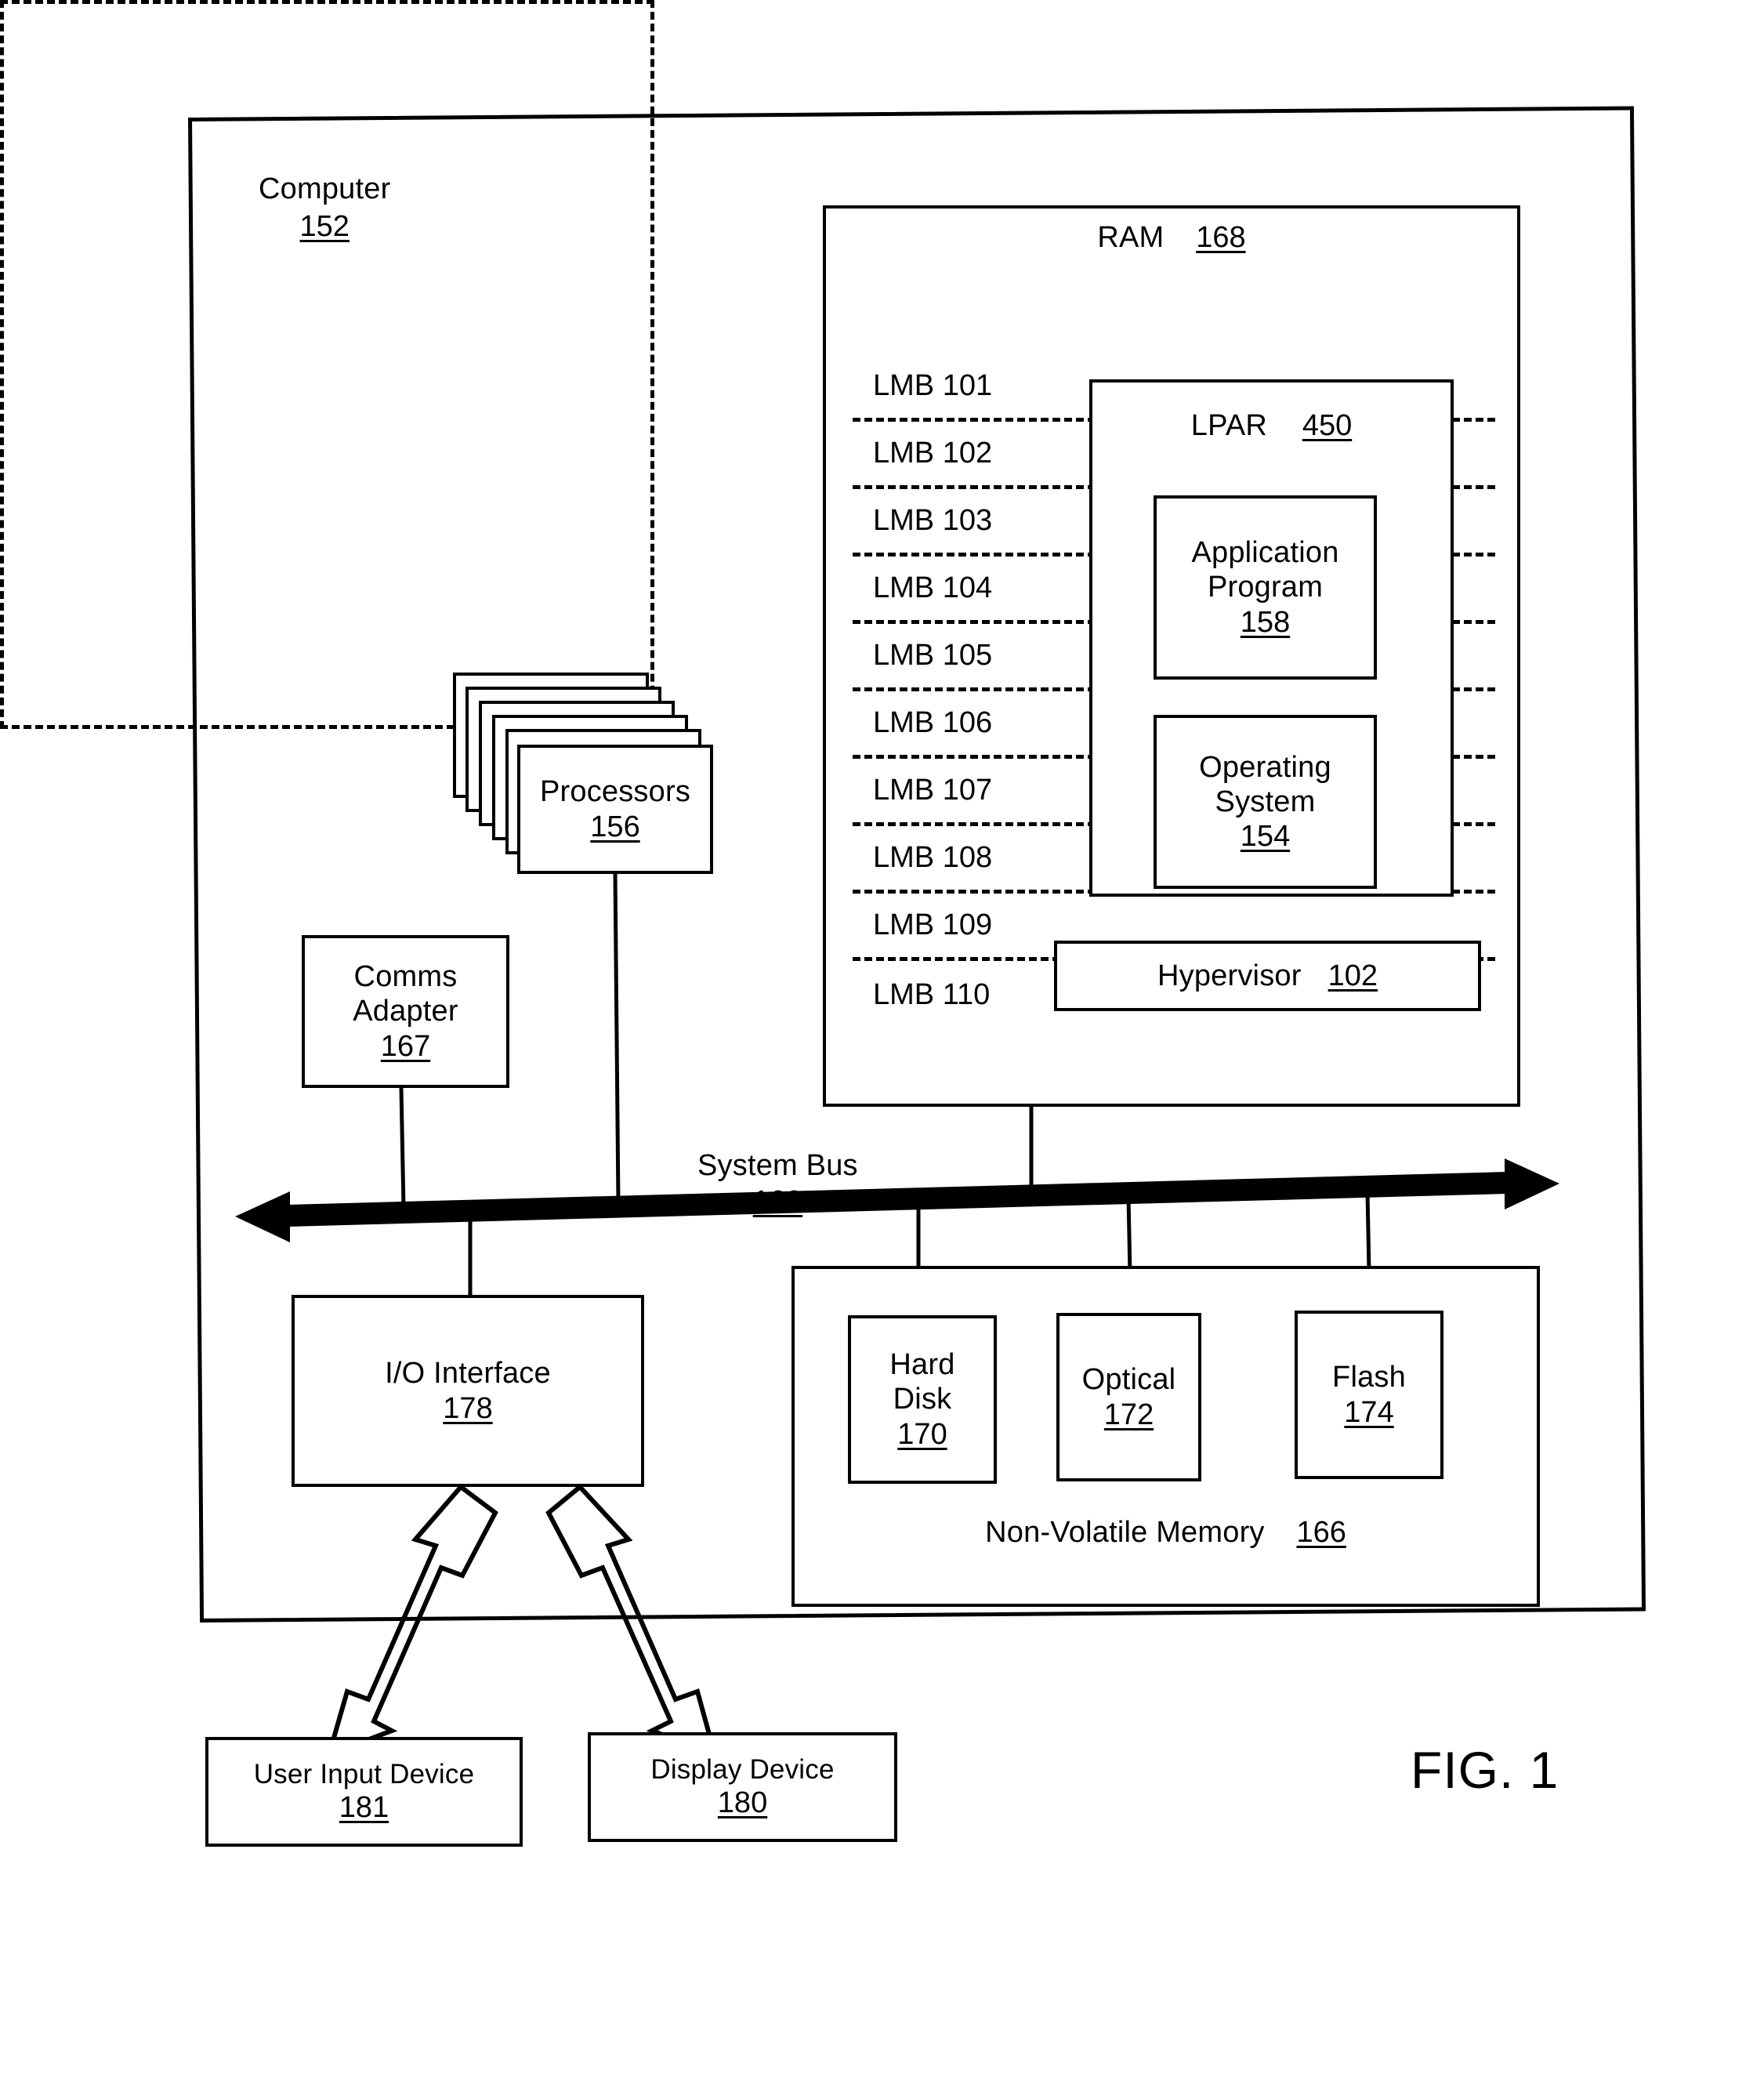 The height and width of the screenshot is (2074, 1764). What do you see at coordinates (1229, 976) in the screenshot?
I see `hypervisor-label-text: Hypervisor` at bounding box center [1229, 976].